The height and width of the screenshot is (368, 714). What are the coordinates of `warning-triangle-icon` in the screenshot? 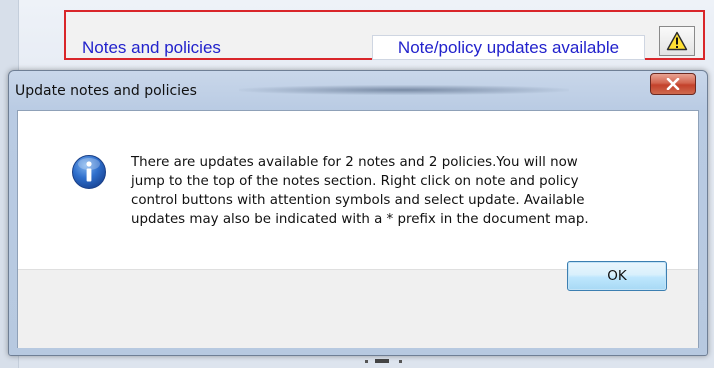 It's located at (677, 41).